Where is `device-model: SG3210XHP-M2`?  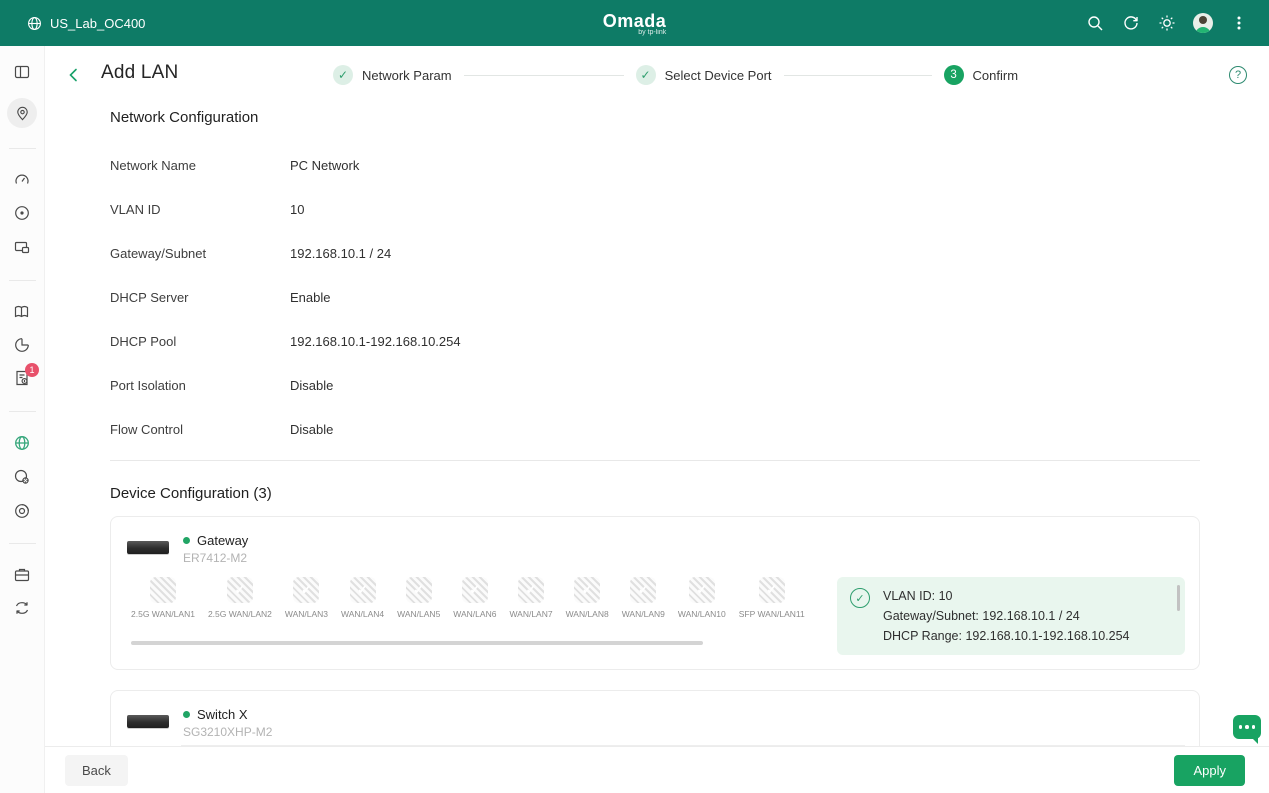 device-model: SG3210XHP-M2 is located at coordinates (228, 732).